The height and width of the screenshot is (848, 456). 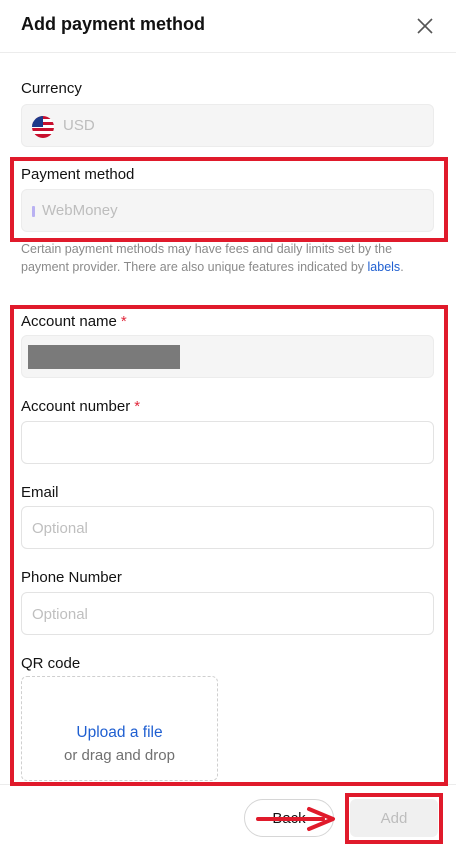 What do you see at coordinates (227, 527) in the screenshot?
I see `email-input: Optional` at bounding box center [227, 527].